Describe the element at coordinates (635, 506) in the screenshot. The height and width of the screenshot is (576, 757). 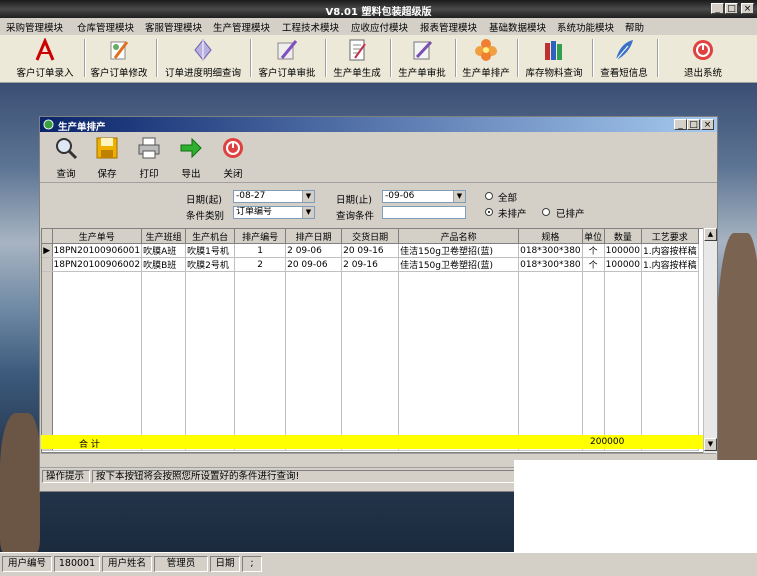
I see `blank-overlay` at that location.